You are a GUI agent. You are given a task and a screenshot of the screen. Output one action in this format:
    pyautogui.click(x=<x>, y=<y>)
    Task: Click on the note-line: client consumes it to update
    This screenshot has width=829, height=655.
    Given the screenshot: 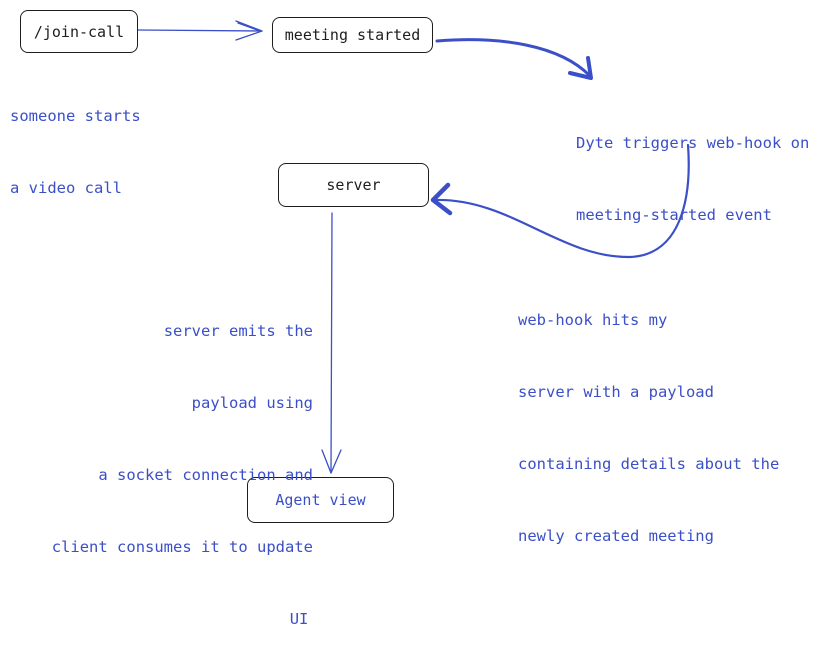 What is the action you would take?
    pyautogui.click(x=182, y=547)
    